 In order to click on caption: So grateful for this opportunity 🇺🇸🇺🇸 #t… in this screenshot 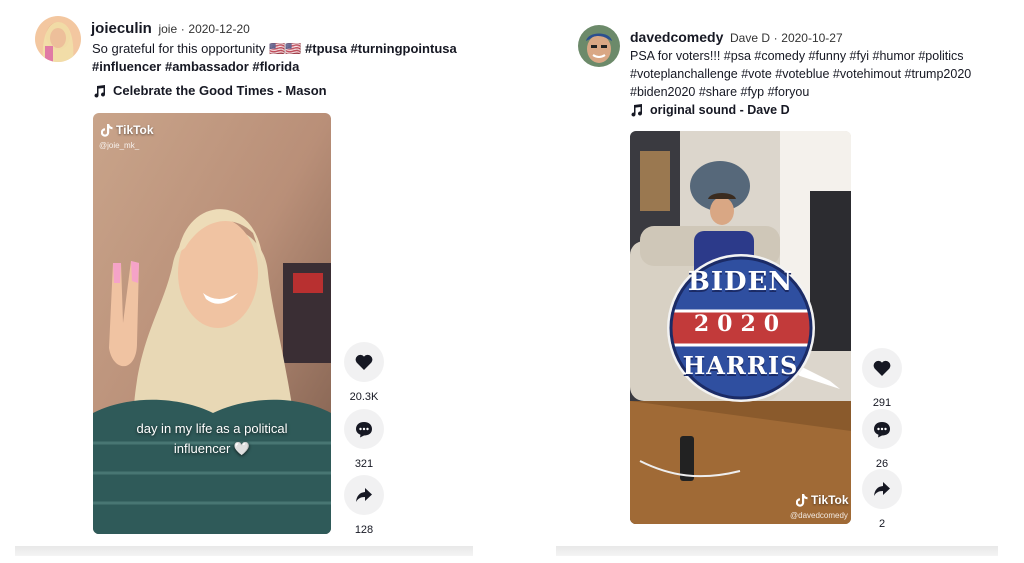, I will do `click(274, 58)`.